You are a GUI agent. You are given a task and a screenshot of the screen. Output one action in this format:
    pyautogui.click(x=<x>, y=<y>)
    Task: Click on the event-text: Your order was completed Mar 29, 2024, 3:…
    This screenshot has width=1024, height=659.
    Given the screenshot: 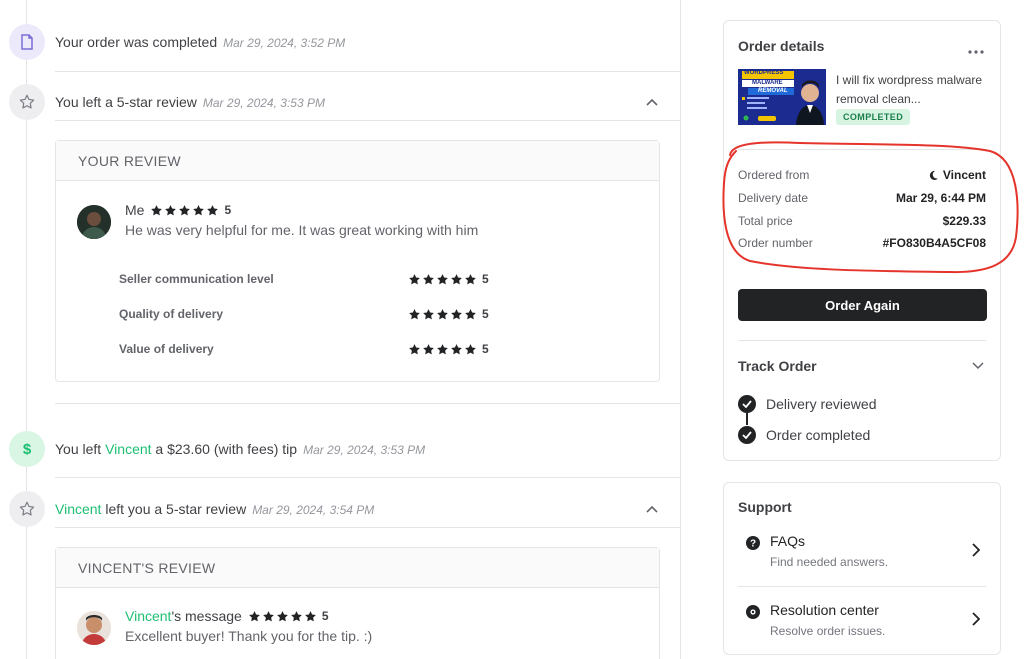 What is the action you would take?
    pyautogui.click(x=200, y=42)
    